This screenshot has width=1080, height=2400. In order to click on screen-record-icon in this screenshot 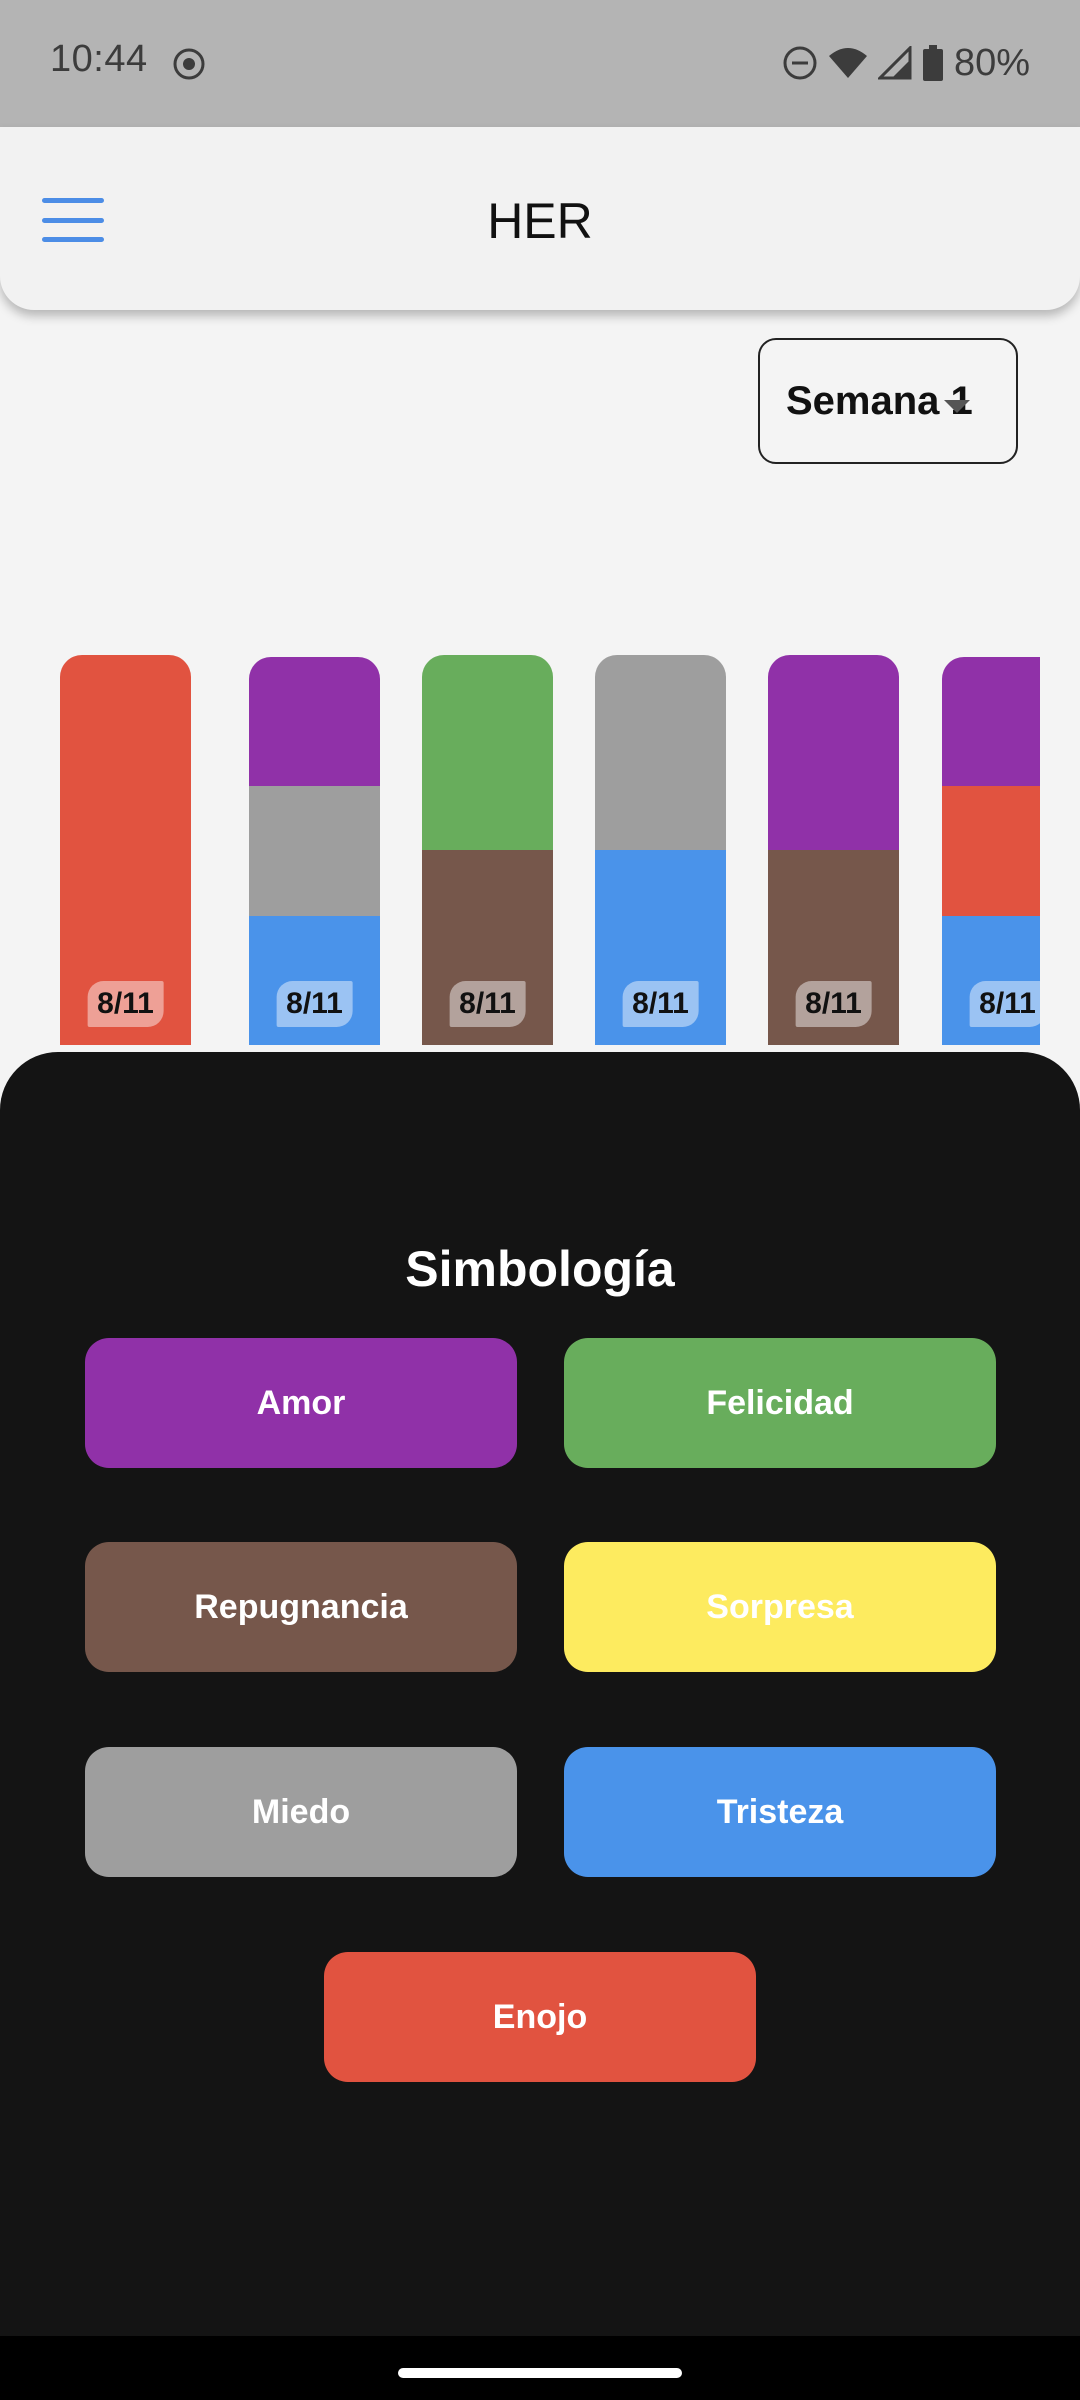, I will do `click(189, 64)`.